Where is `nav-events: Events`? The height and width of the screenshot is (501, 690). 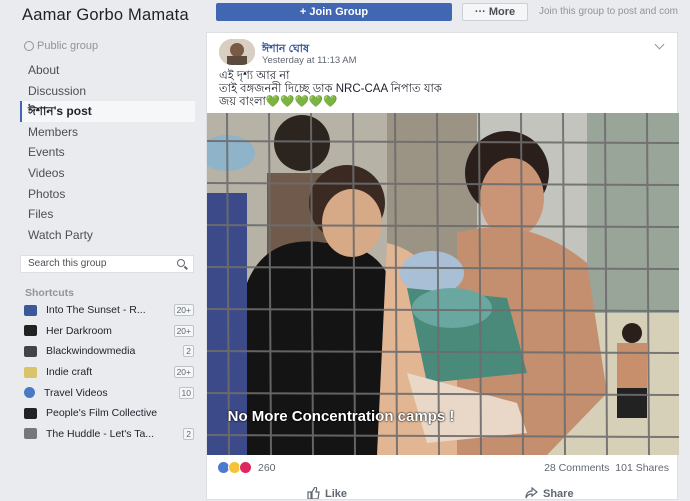 nav-events: Events is located at coordinates (107, 152).